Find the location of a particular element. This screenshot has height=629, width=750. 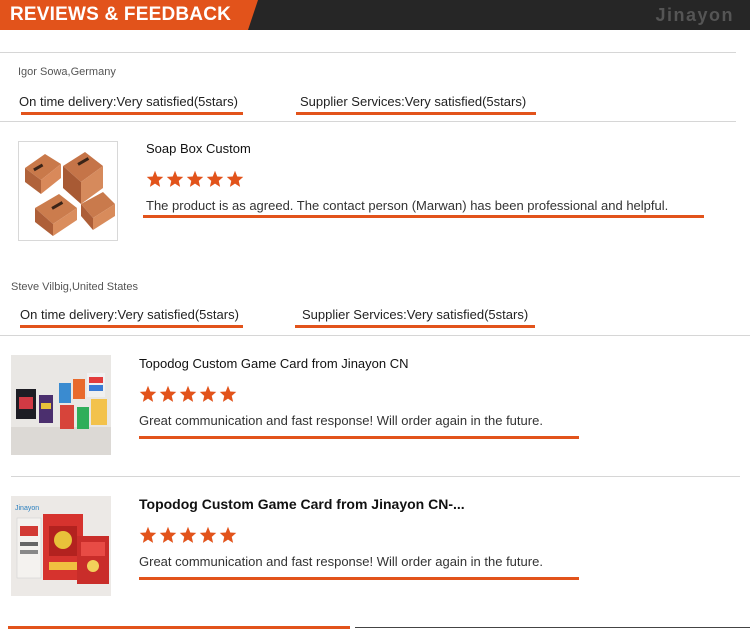

red-card-deck-image: Jinayon is located at coordinates (61, 546).